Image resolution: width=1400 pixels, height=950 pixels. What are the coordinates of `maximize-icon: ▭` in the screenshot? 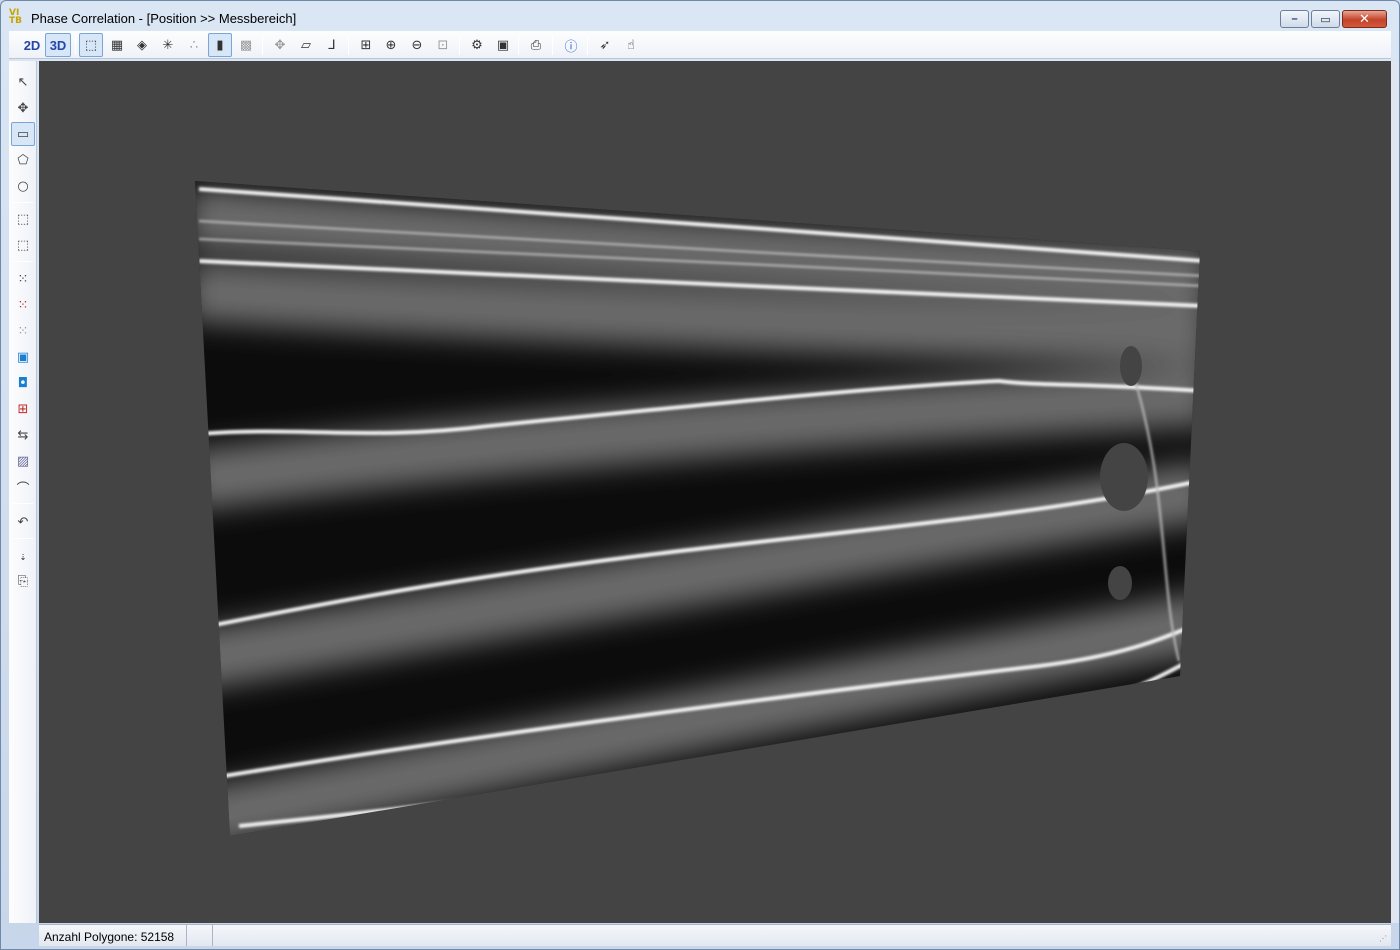 It's located at (1325, 19).